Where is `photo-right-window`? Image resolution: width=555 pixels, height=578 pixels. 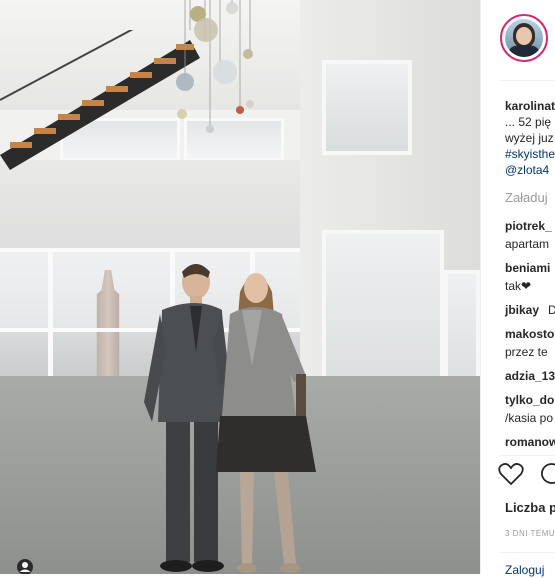 photo-right-window is located at coordinates (367, 107).